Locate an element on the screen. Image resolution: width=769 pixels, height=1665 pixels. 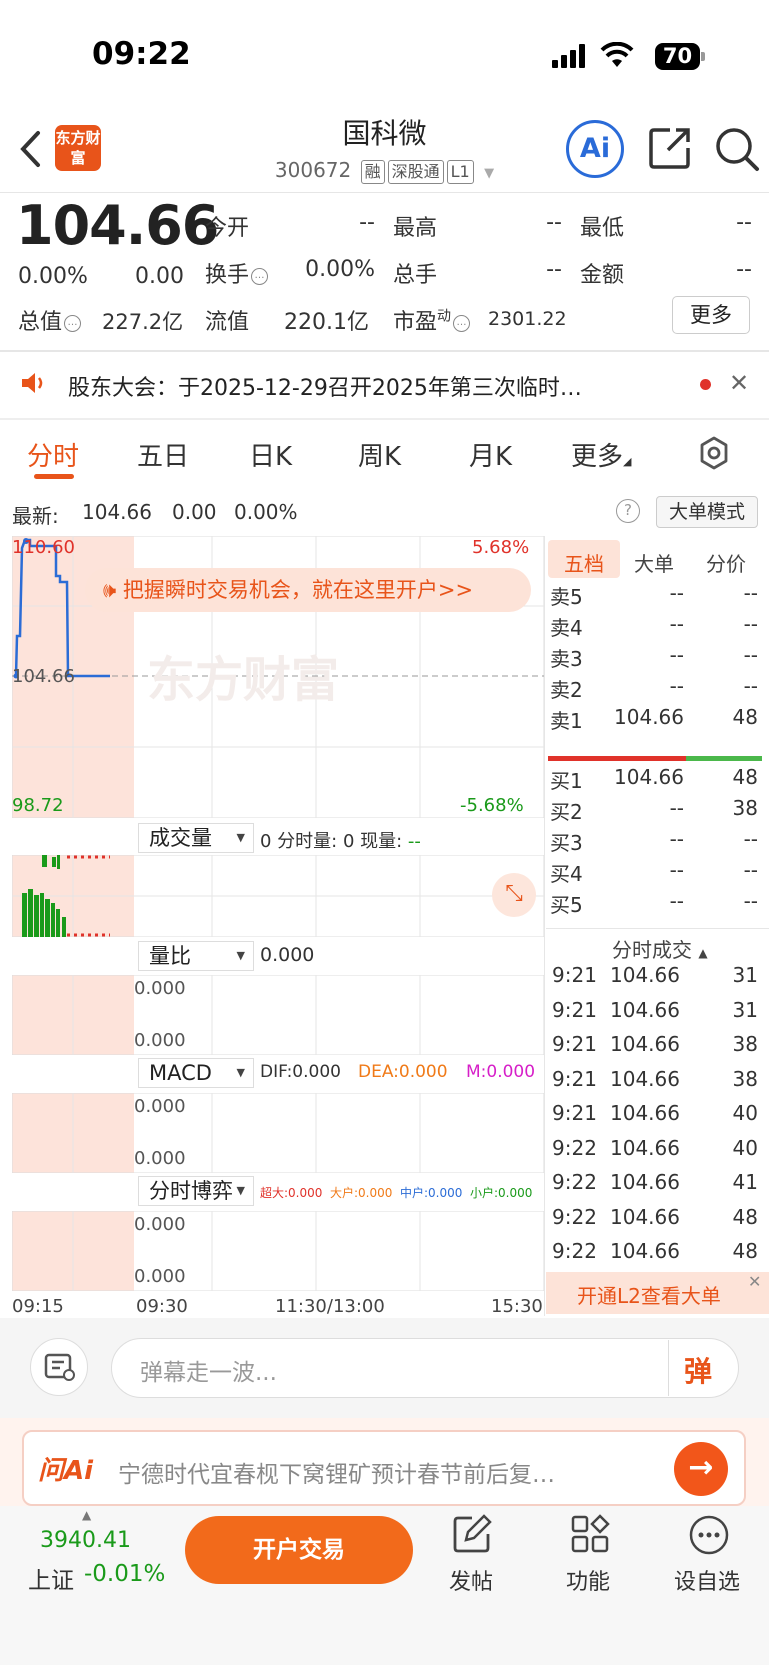
more-button: 更多 is located at coordinates (711, 315).